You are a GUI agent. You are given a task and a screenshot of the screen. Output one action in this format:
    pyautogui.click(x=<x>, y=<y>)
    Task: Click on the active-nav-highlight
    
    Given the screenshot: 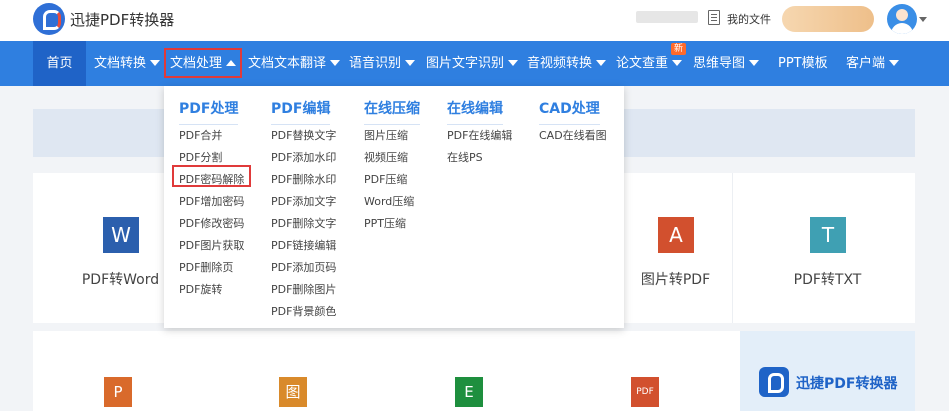 What is the action you would take?
    pyautogui.click(x=203, y=63)
    